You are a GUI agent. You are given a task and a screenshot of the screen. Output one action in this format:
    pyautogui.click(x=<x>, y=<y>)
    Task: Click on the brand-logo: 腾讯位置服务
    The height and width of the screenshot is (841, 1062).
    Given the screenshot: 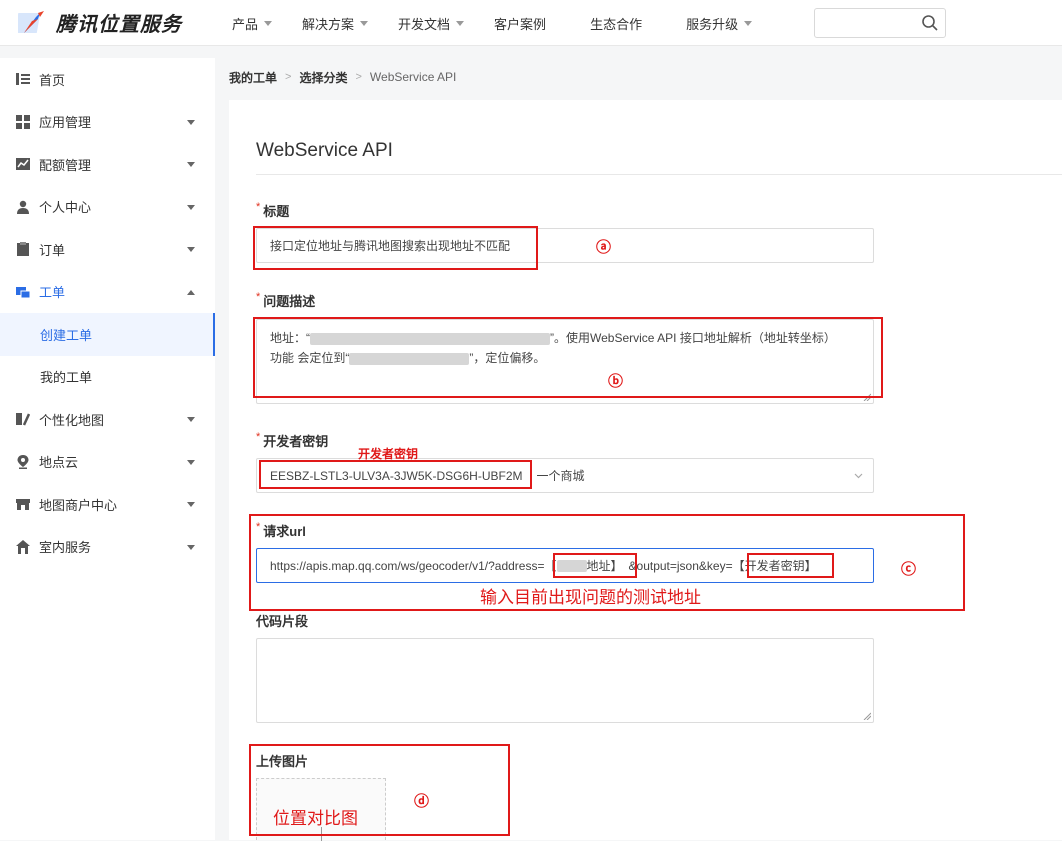 What is the action you would take?
    pyautogui.click(x=100, y=22)
    